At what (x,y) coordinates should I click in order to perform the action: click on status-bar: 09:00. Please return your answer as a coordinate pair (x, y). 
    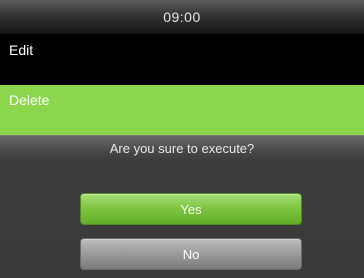
    Looking at the image, I should click on (182, 17).